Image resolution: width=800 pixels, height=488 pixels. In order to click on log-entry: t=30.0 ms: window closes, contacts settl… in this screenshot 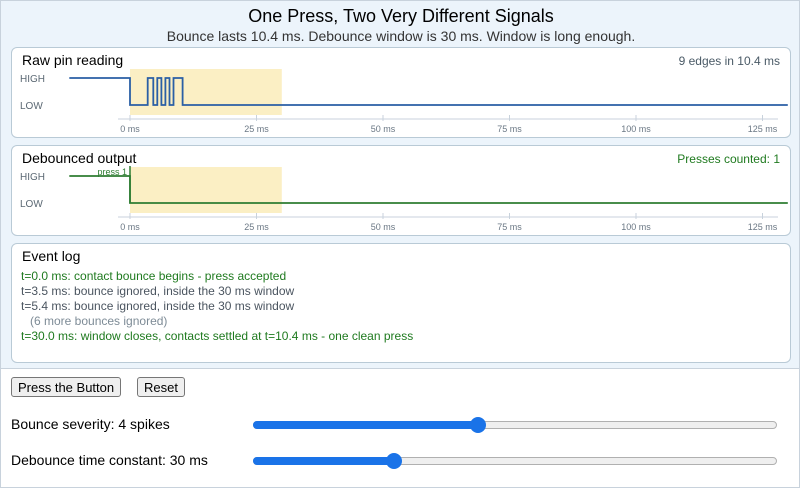, I will do `click(217, 336)`.